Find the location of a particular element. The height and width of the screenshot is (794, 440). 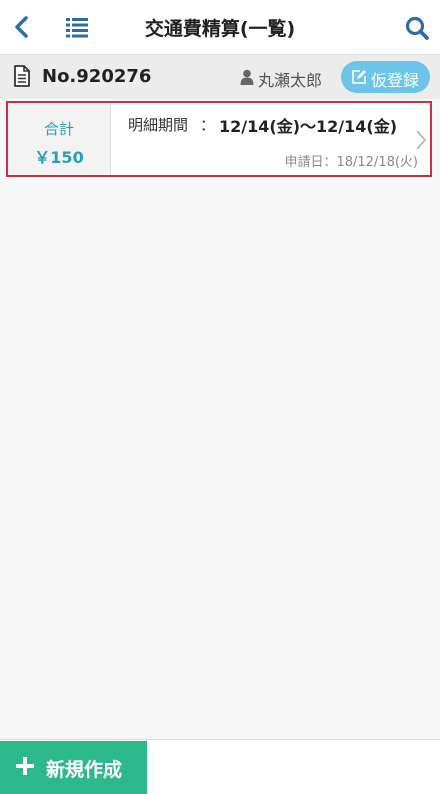

document-header: No.920276 丸瀬太郎 仮登録 is located at coordinates (220, 77).